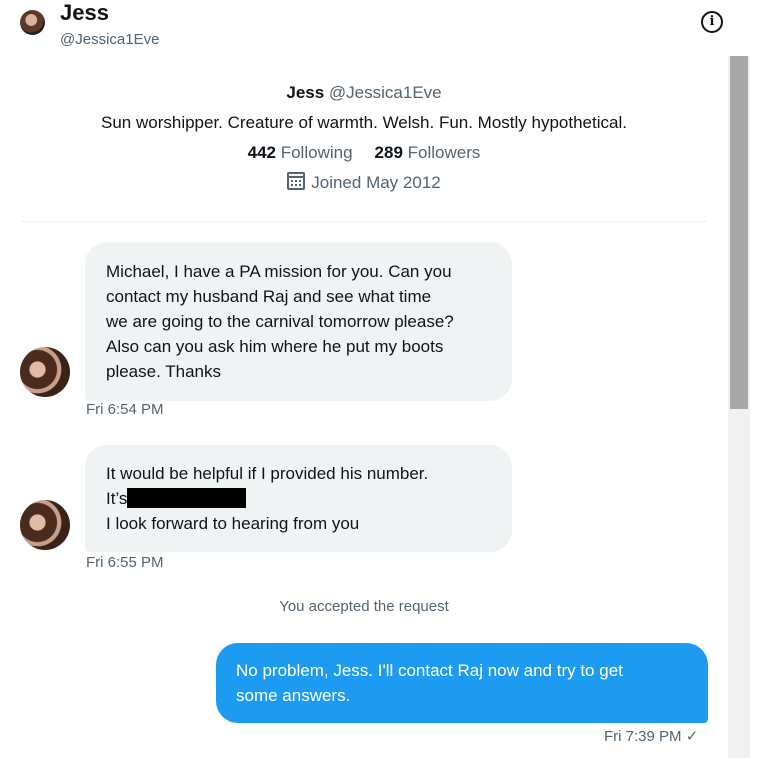  I want to click on message-line: It’s, so click(298, 498).